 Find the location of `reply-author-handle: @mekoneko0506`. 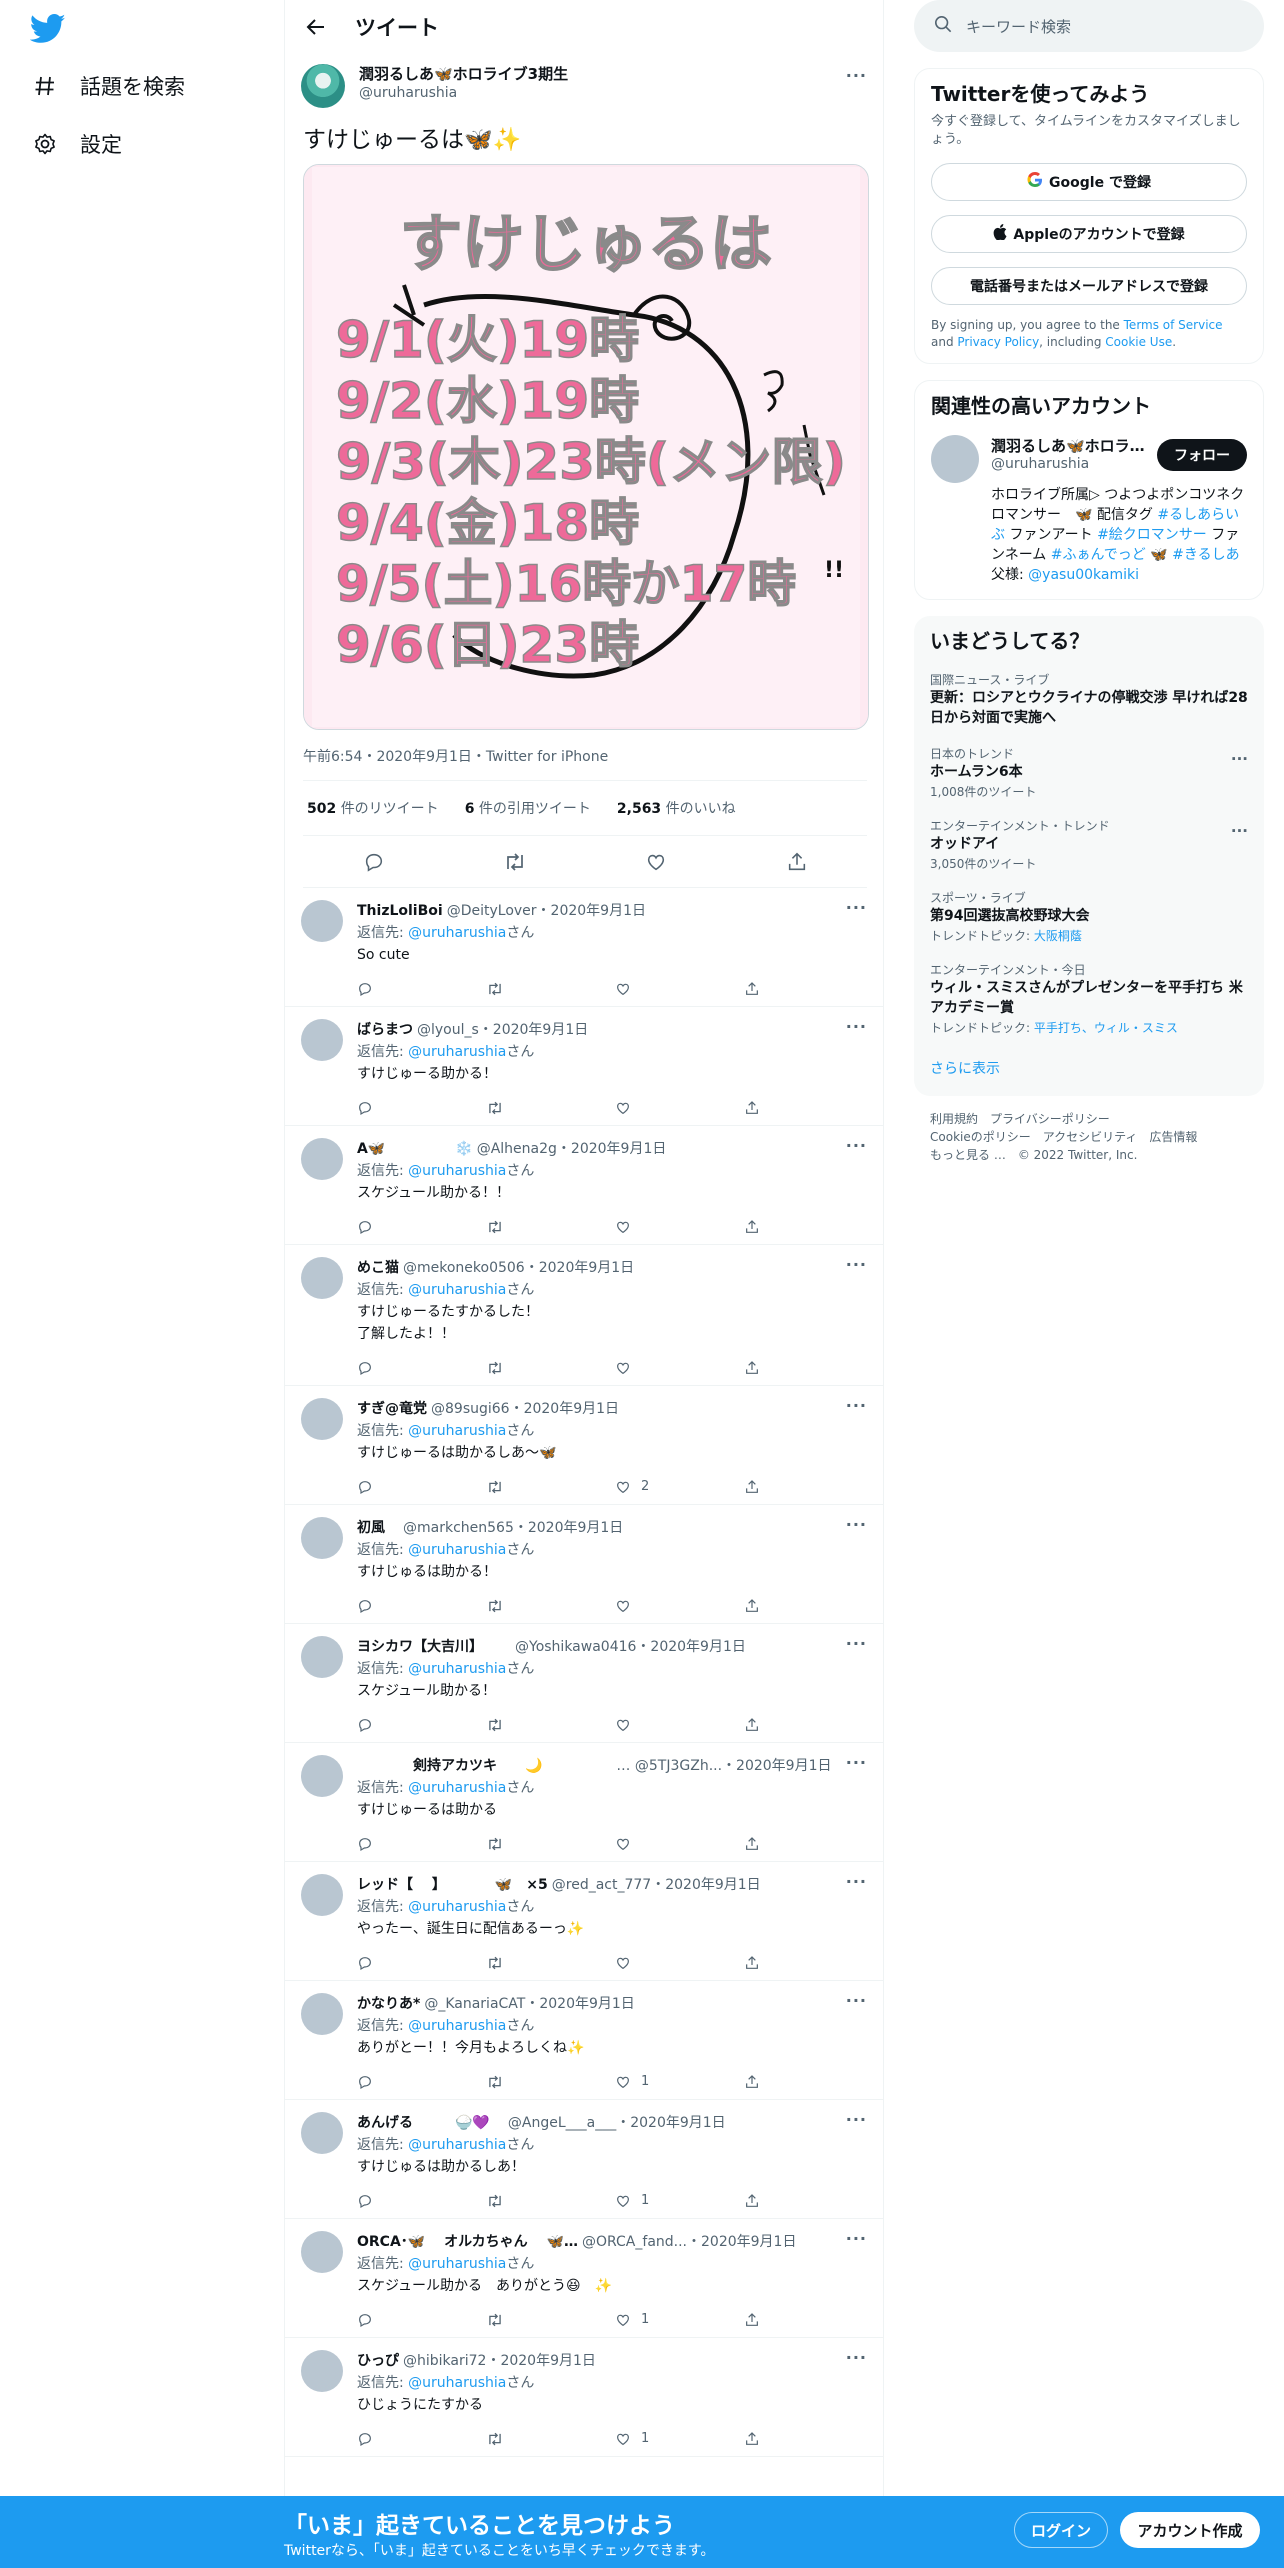

reply-author-handle: @mekoneko0506 is located at coordinates (464, 1268).